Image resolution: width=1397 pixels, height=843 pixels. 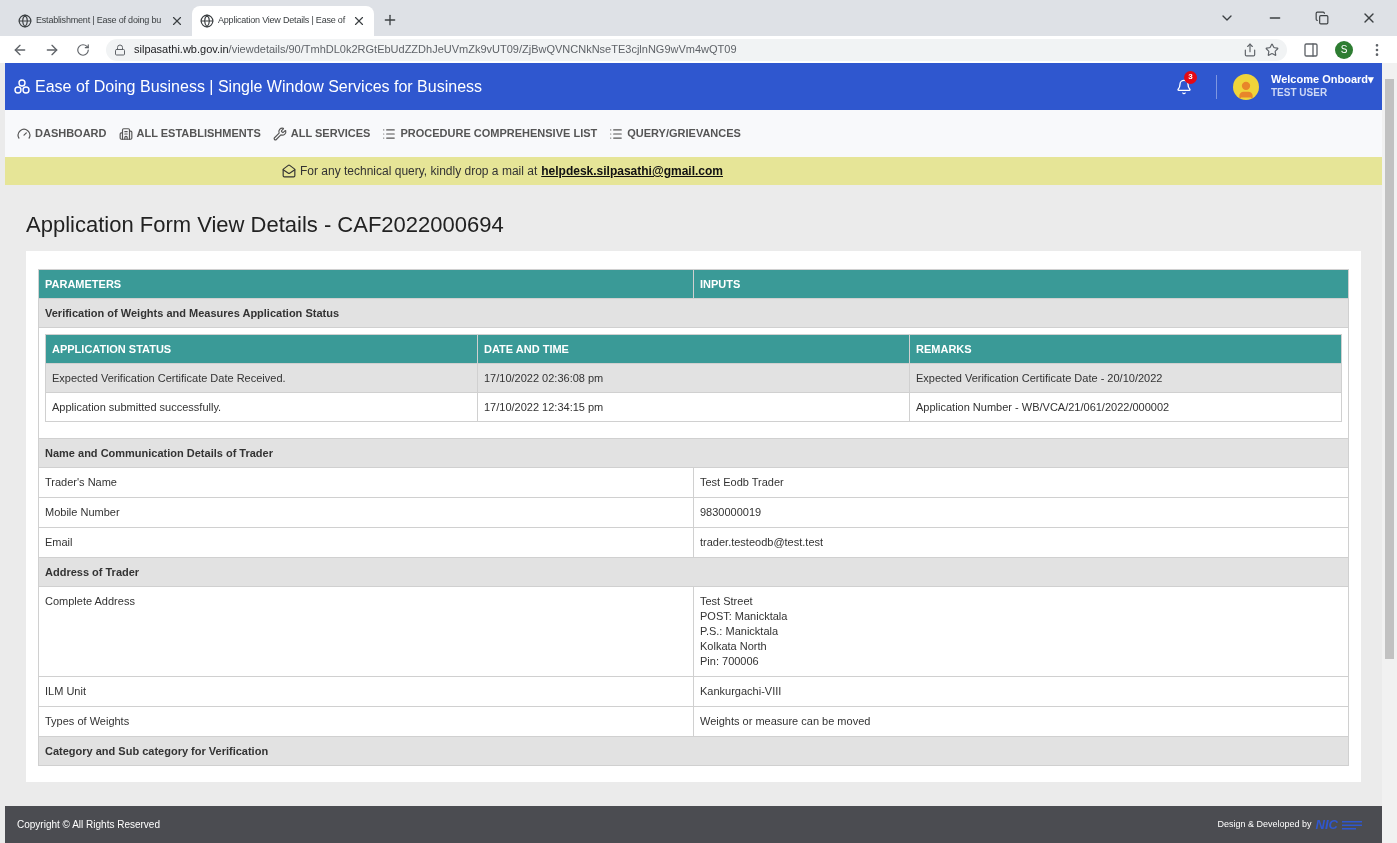 What do you see at coordinates (1300, 93) in the screenshot?
I see `user-name: TEST USER` at bounding box center [1300, 93].